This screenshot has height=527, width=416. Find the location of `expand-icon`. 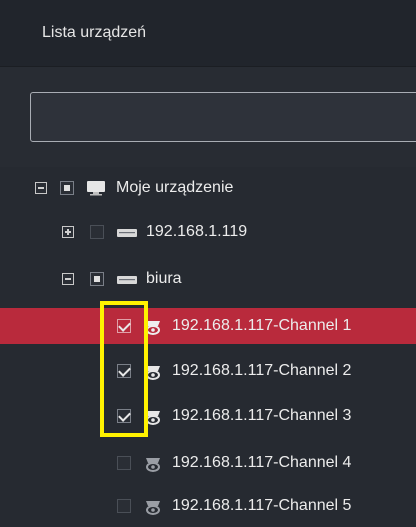

expand-icon is located at coordinates (68, 232).